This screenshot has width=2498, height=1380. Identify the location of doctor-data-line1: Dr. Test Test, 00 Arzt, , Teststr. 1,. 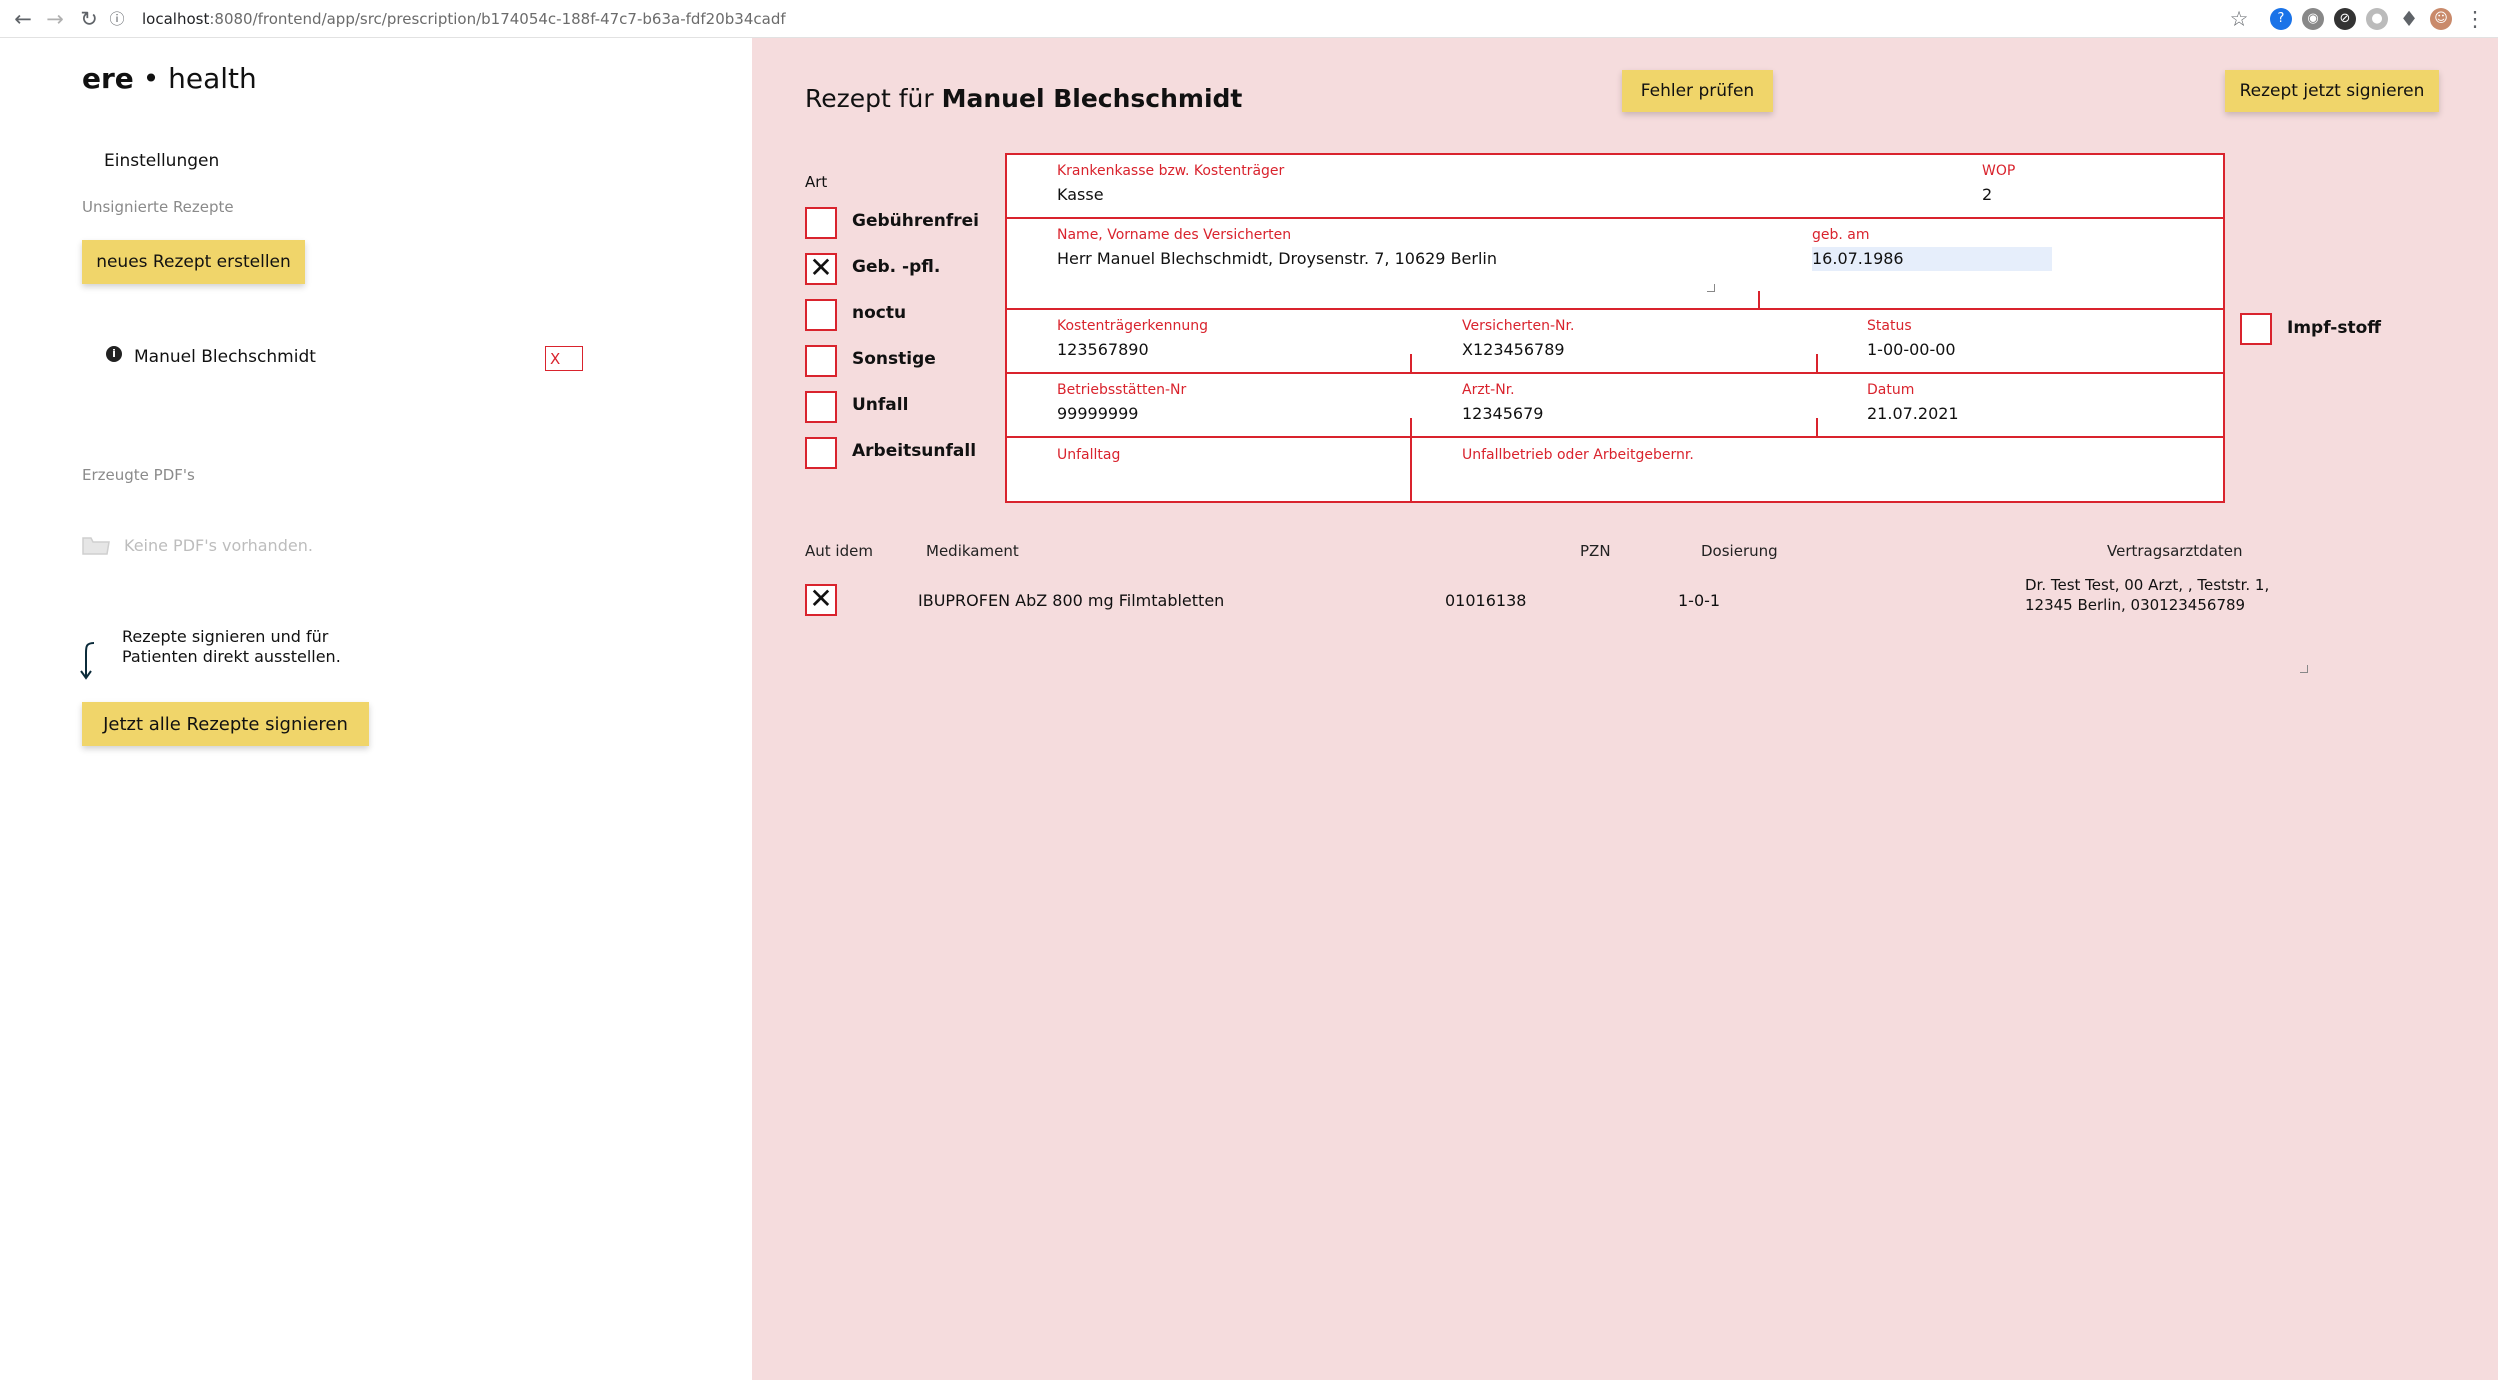
(2147, 585).